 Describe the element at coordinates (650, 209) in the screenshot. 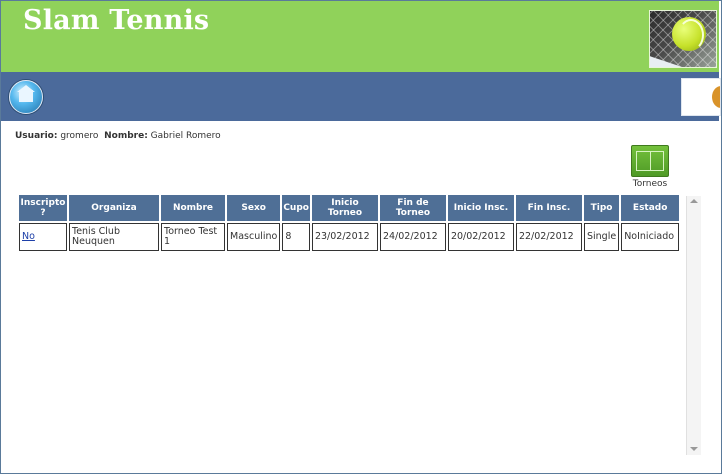

I see `col-estado: Estado` at that location.